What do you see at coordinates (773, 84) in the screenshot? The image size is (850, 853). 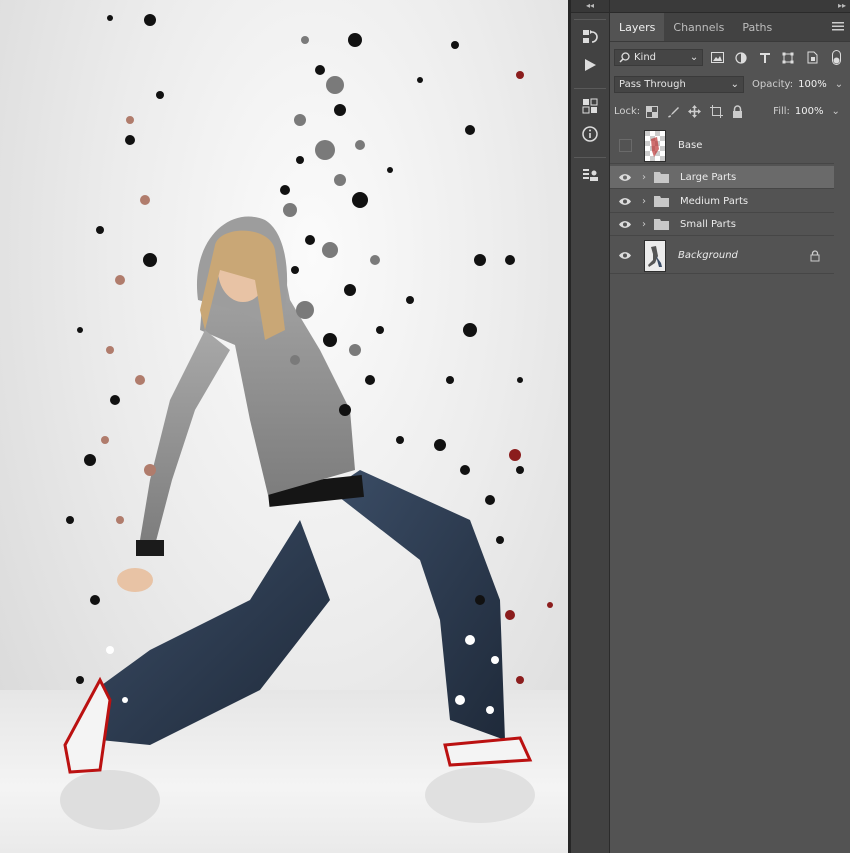 I see `opacity-label: Opacity:` at bounding box center [773, 84].